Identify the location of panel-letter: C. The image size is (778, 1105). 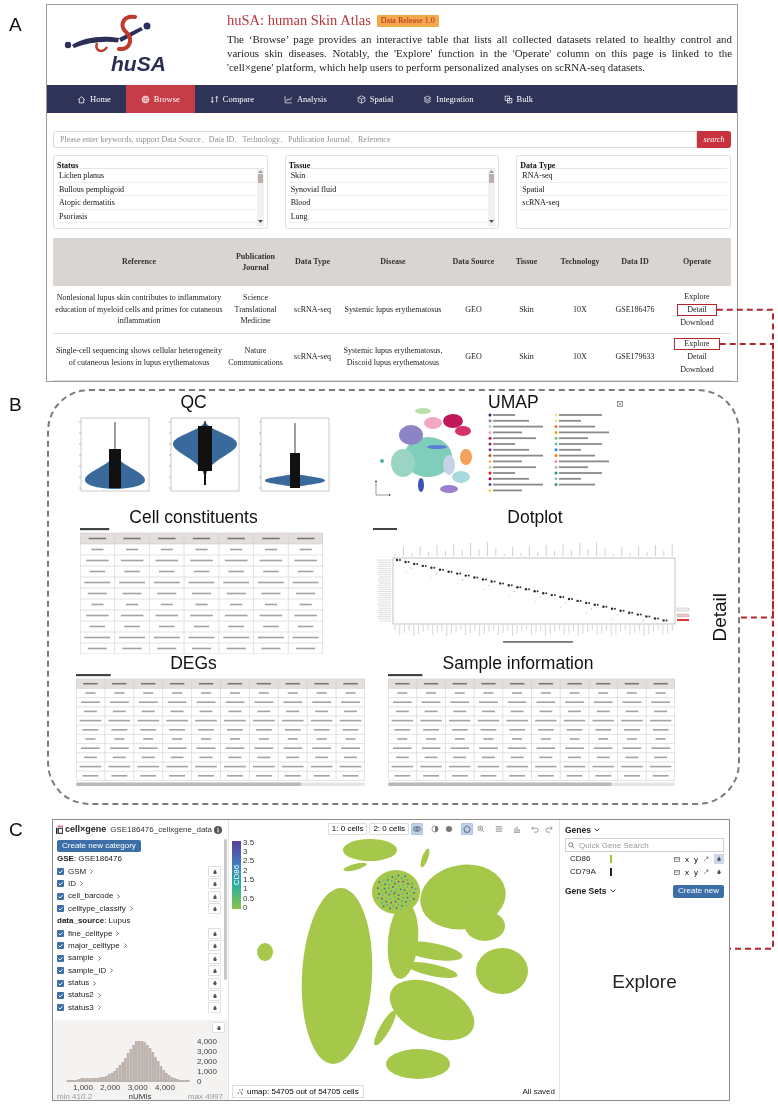
(16, 829).